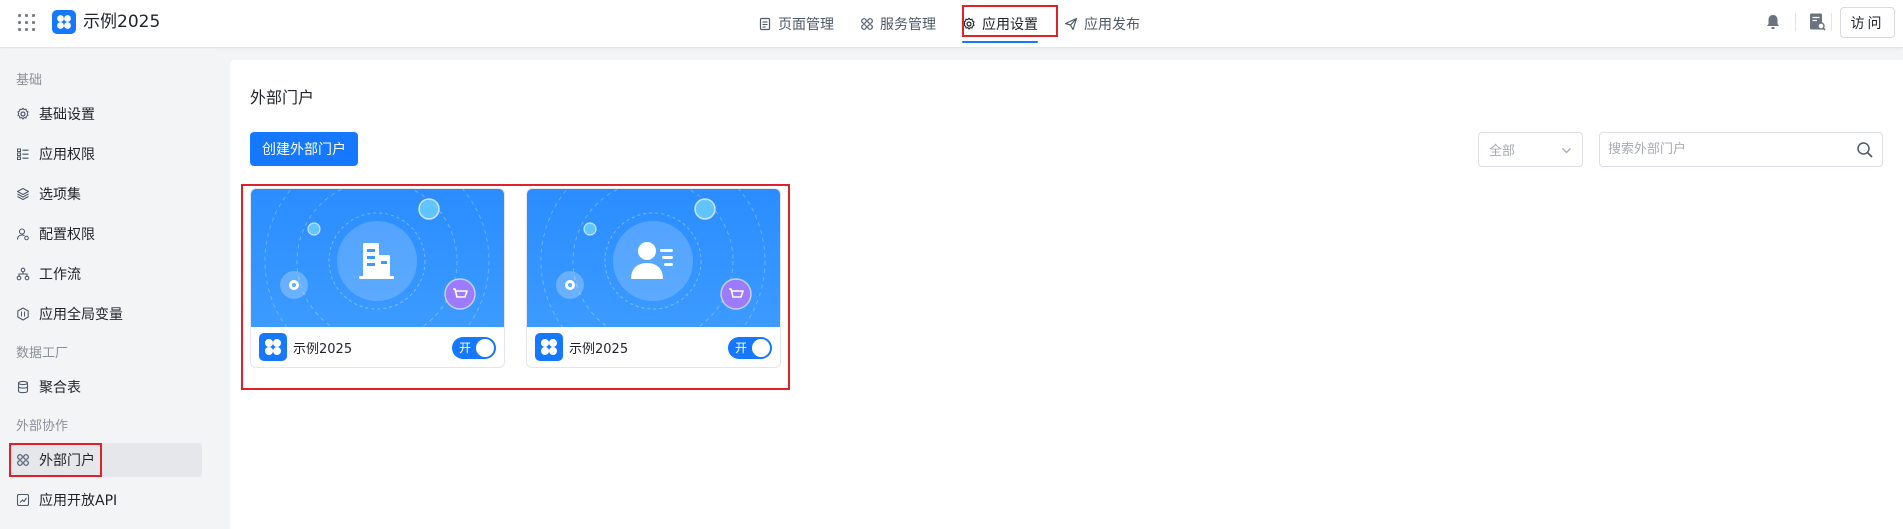 The height and width of the screenshot is (529, 1903). What do you see at coordinates (1071, 24) in the screenshot?
I see `send-icon` at bounding box center [1071, 24].